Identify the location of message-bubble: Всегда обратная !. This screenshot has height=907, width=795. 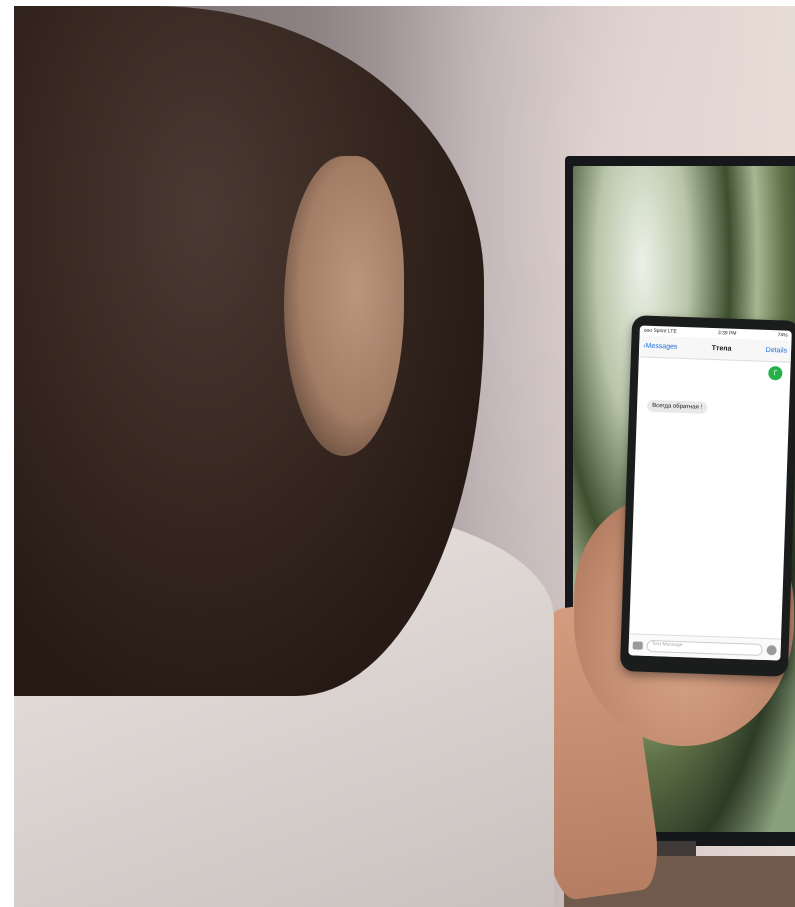
(677, 406).